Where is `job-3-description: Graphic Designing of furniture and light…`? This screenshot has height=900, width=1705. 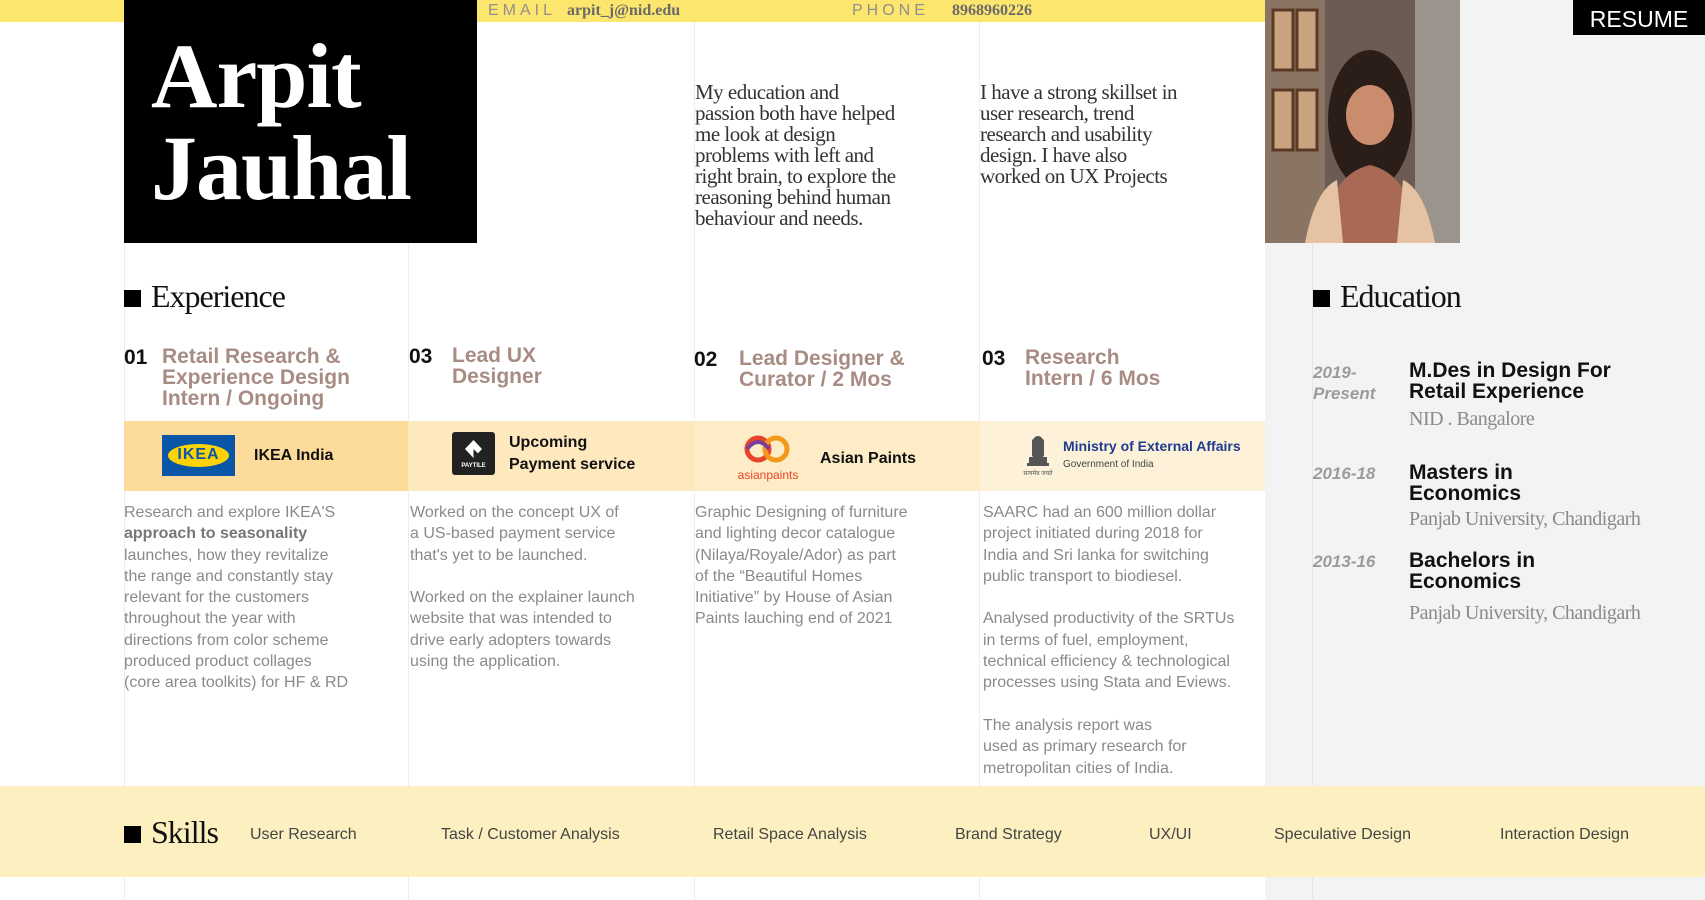 job-3-description: Graphic Designing of furniture and light… is located at coordinates (801, 566).